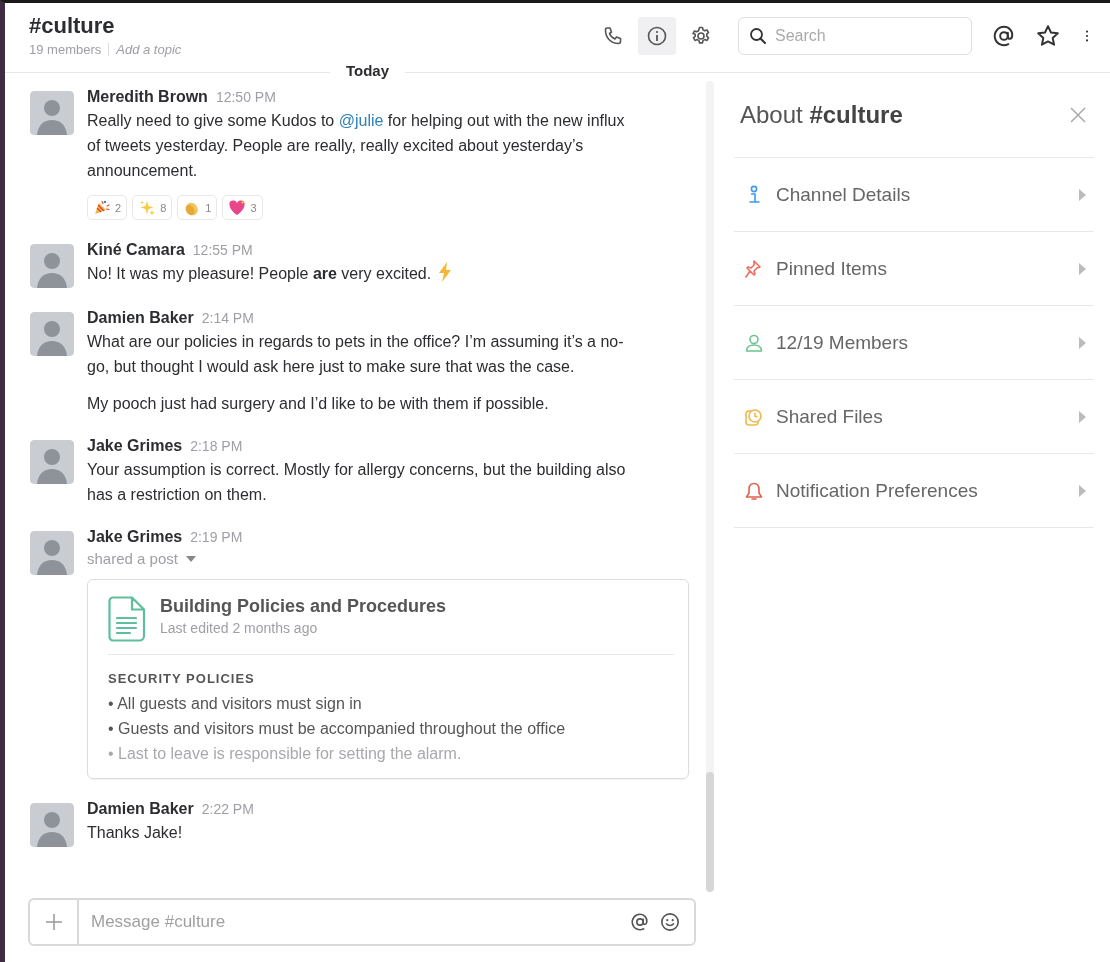 The image size is (1110, 962). What do you see at coordinates (877, 490) in the screenshot?
I see `menu-item-label: Notification Preferences` at bounding box center [877, 490].